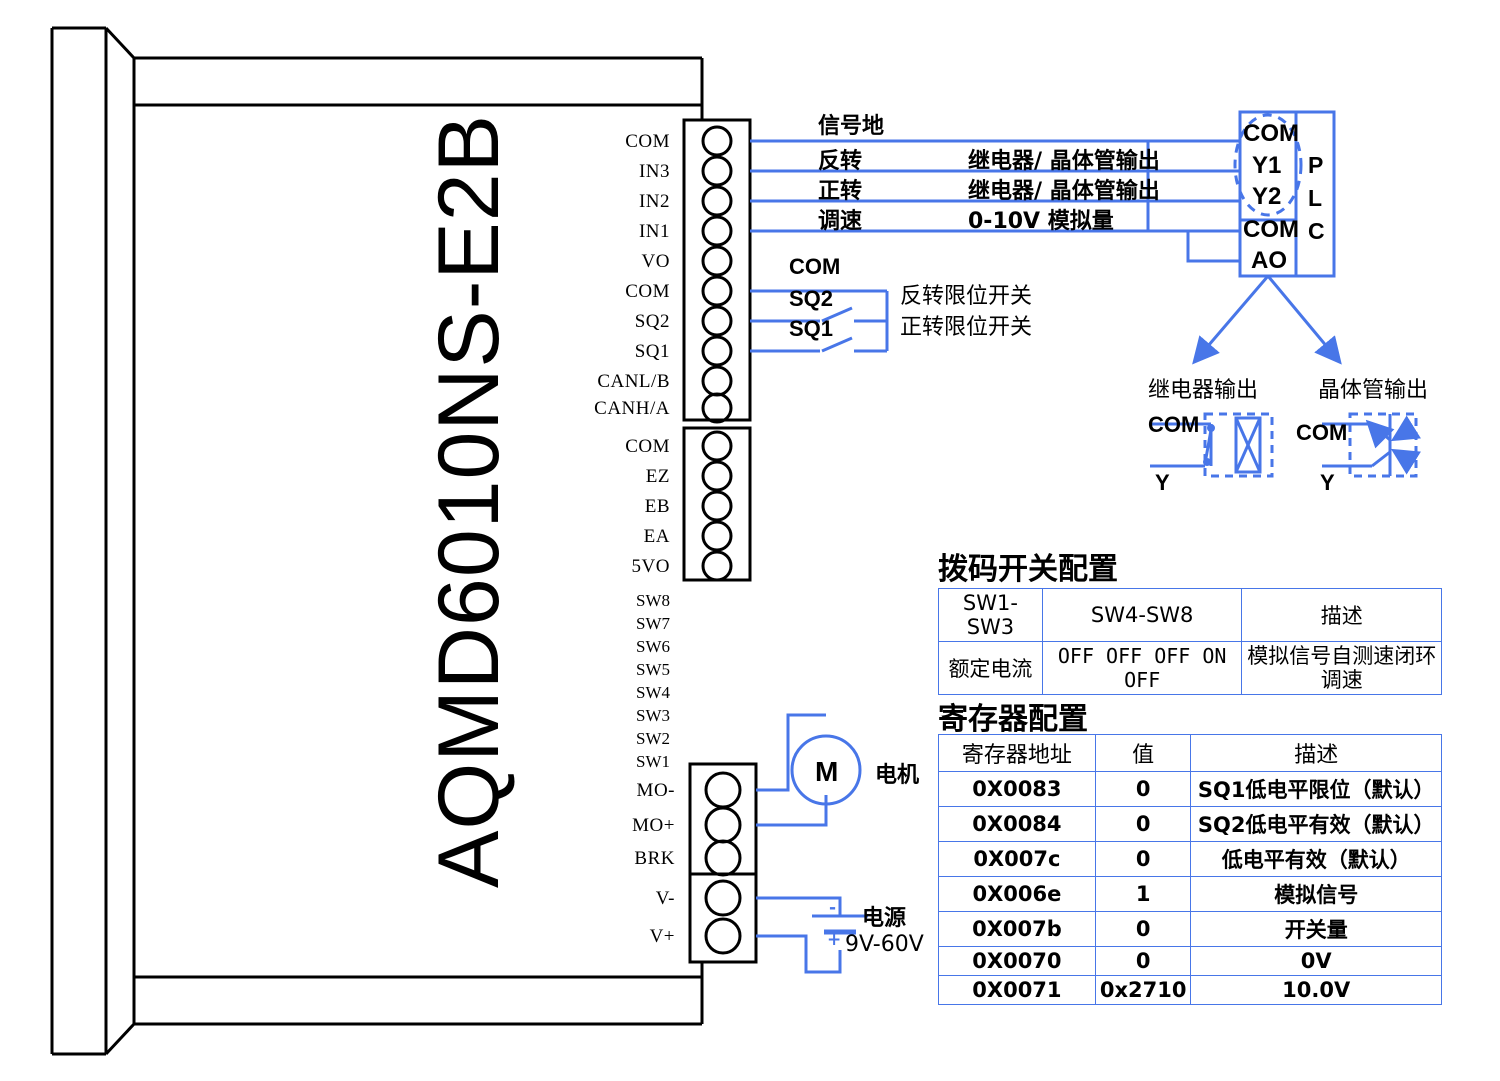 The width and height of the screenshot is (1500, 1081). What do you see at coordinates (657, 506) in the screenshot?
I see `terminal-label-eb: EB` at bounding box center [657, 506].